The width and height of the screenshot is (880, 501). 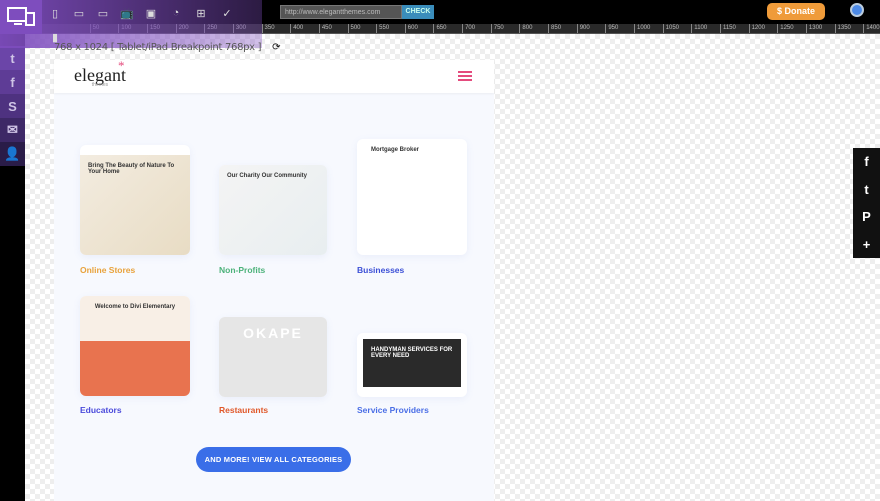 What do you see at coordinates (131, 24) in the screenshot?
I see `device-toolbar: ▯ ▭ ▭ 📺 ▣ ◔ ⊞ ✓ ▮` at bounding box center [131, 24].